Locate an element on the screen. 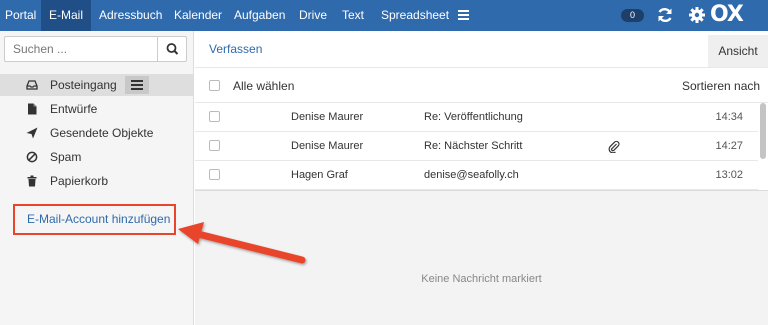 This screenshot has height=325, width=768. search-input is located at coordinates (81, 49).